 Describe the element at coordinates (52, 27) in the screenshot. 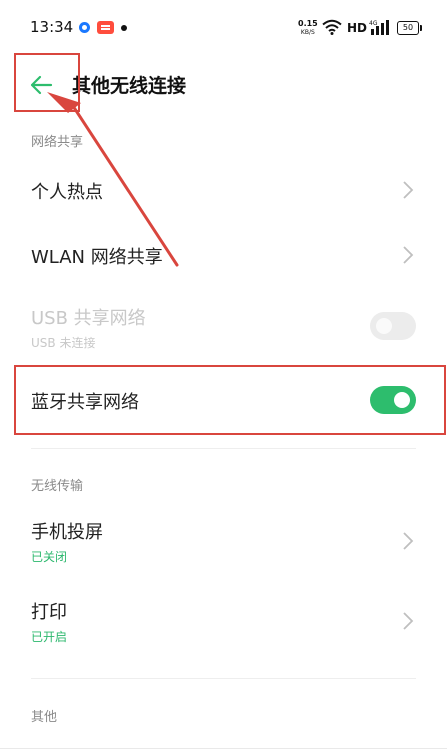

I see `status-time: 13:34` at that location.